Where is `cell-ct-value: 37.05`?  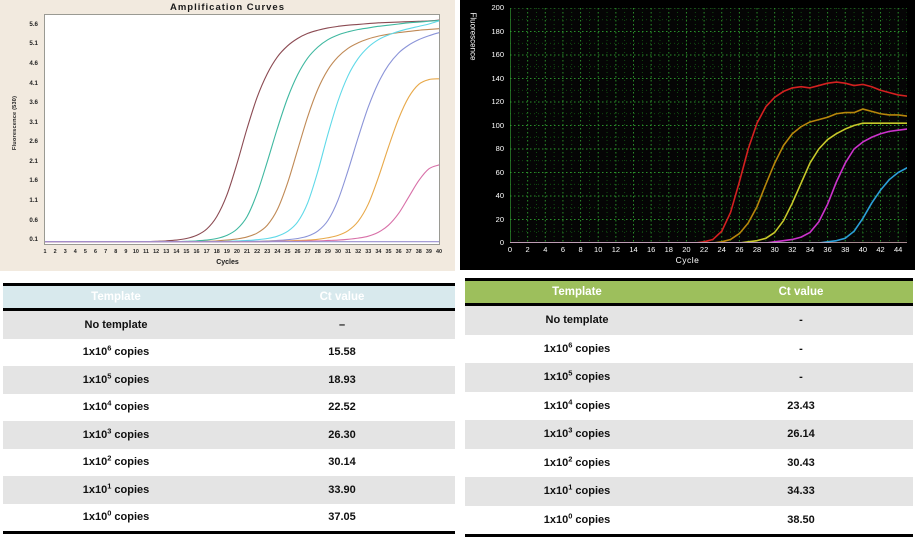 cell-ct-value: 37.05 is located at coordinates (342, 517).